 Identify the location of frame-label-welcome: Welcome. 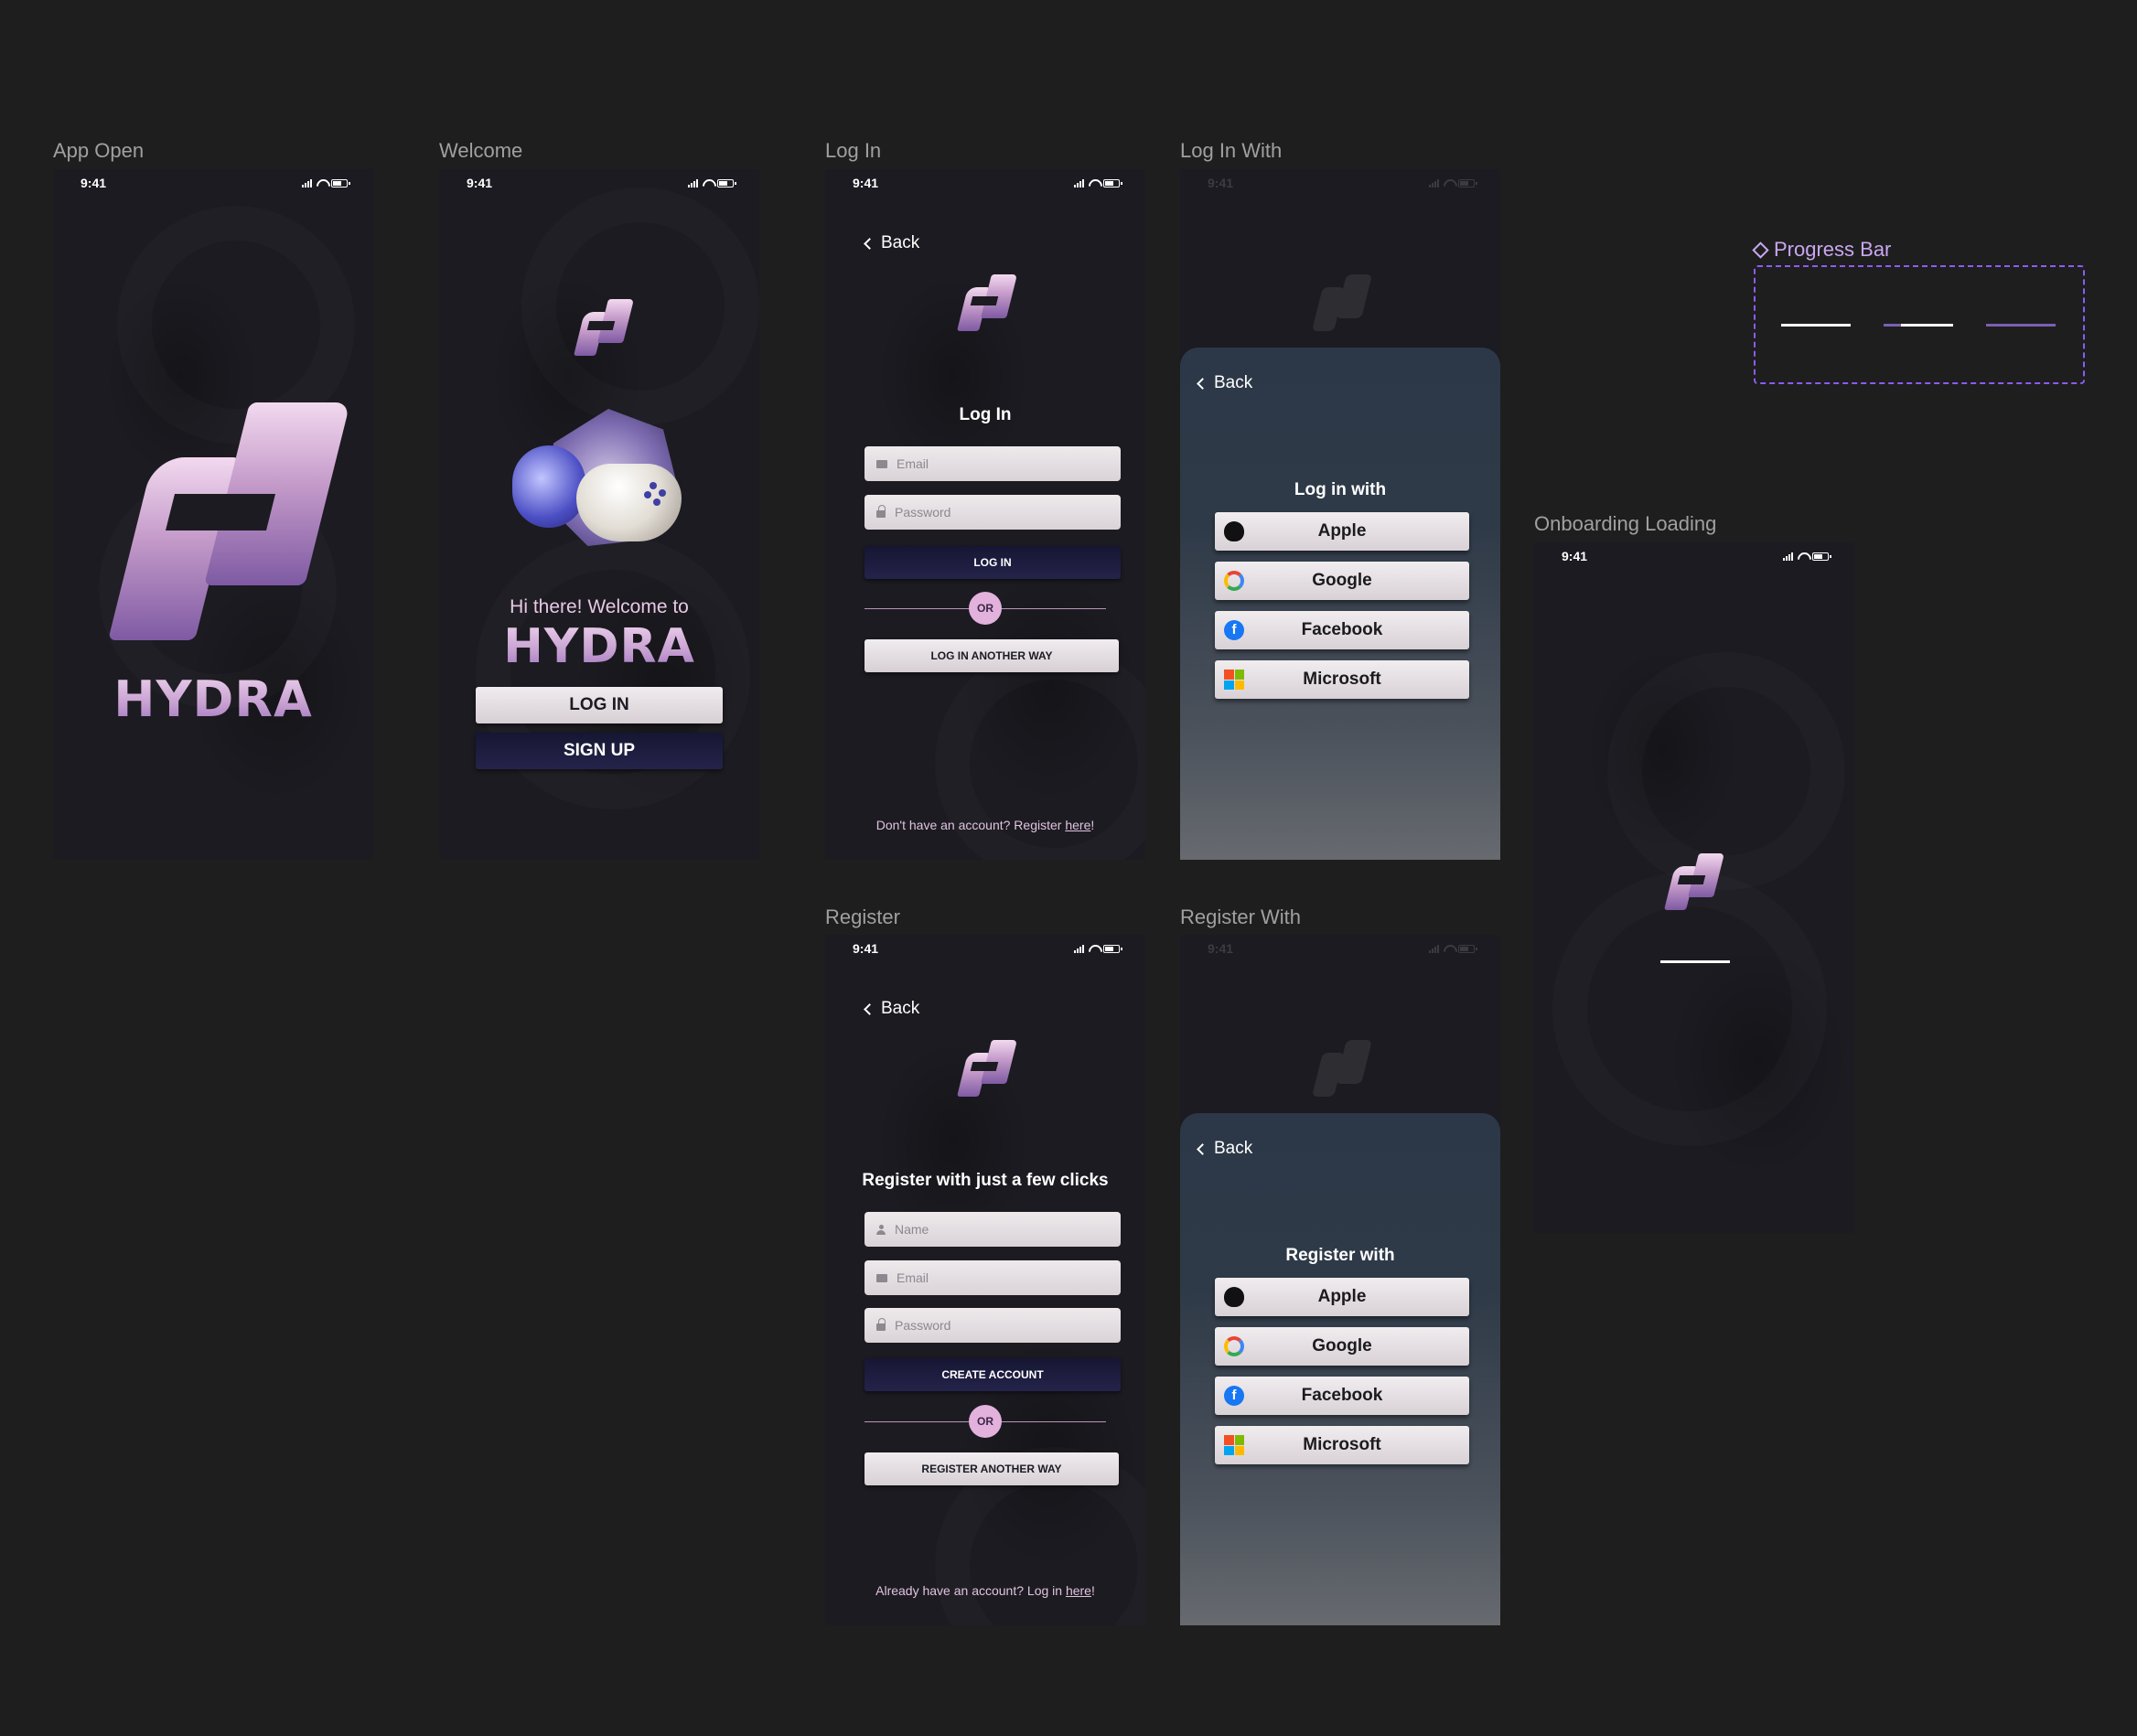
(481, 150).